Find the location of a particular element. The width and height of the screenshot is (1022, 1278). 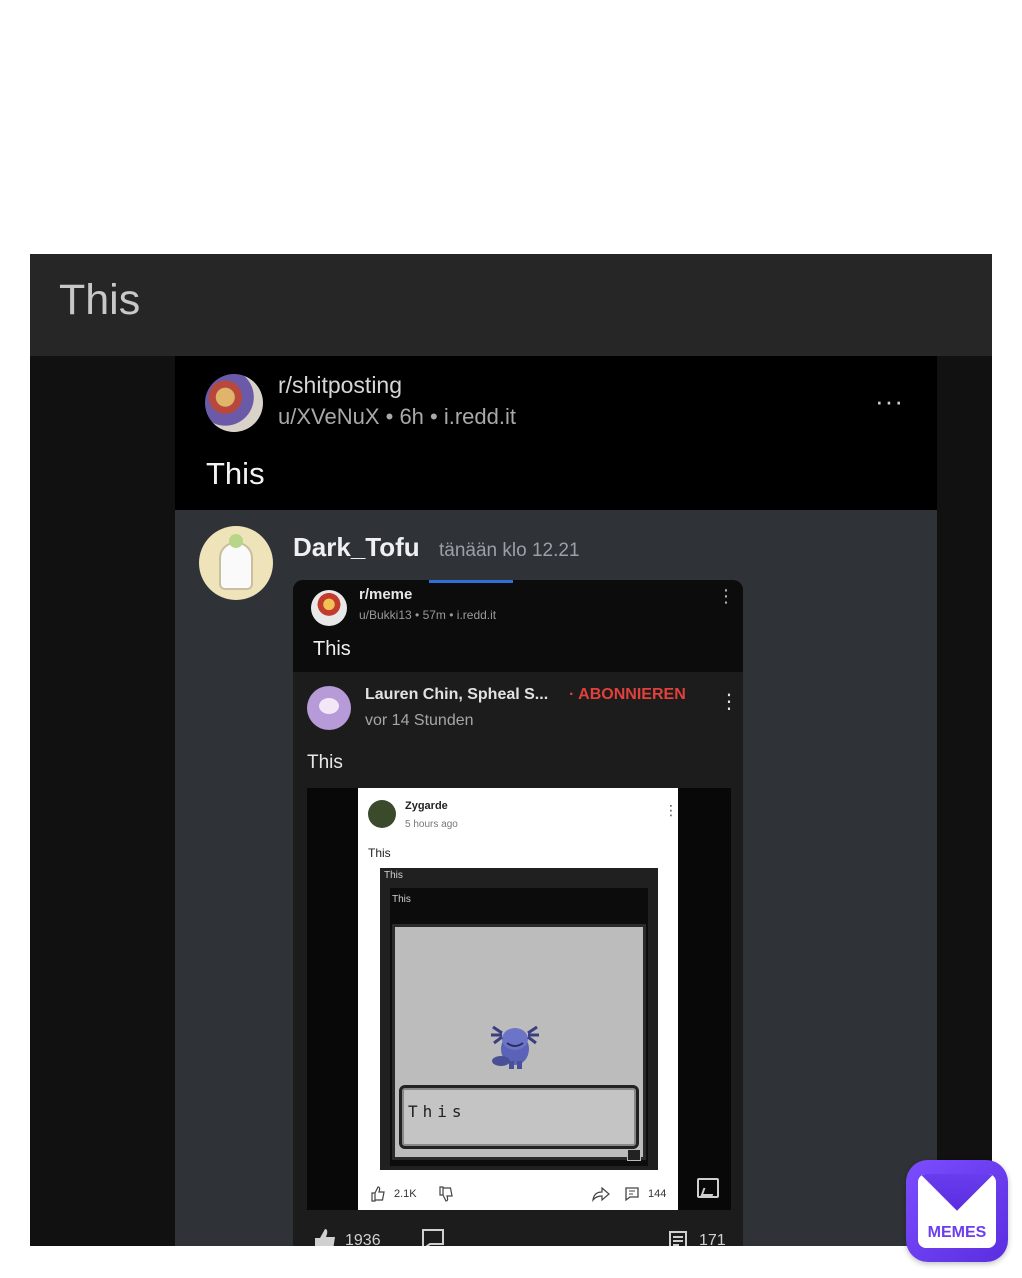

page-title: This is located at coordinates (100, 300).